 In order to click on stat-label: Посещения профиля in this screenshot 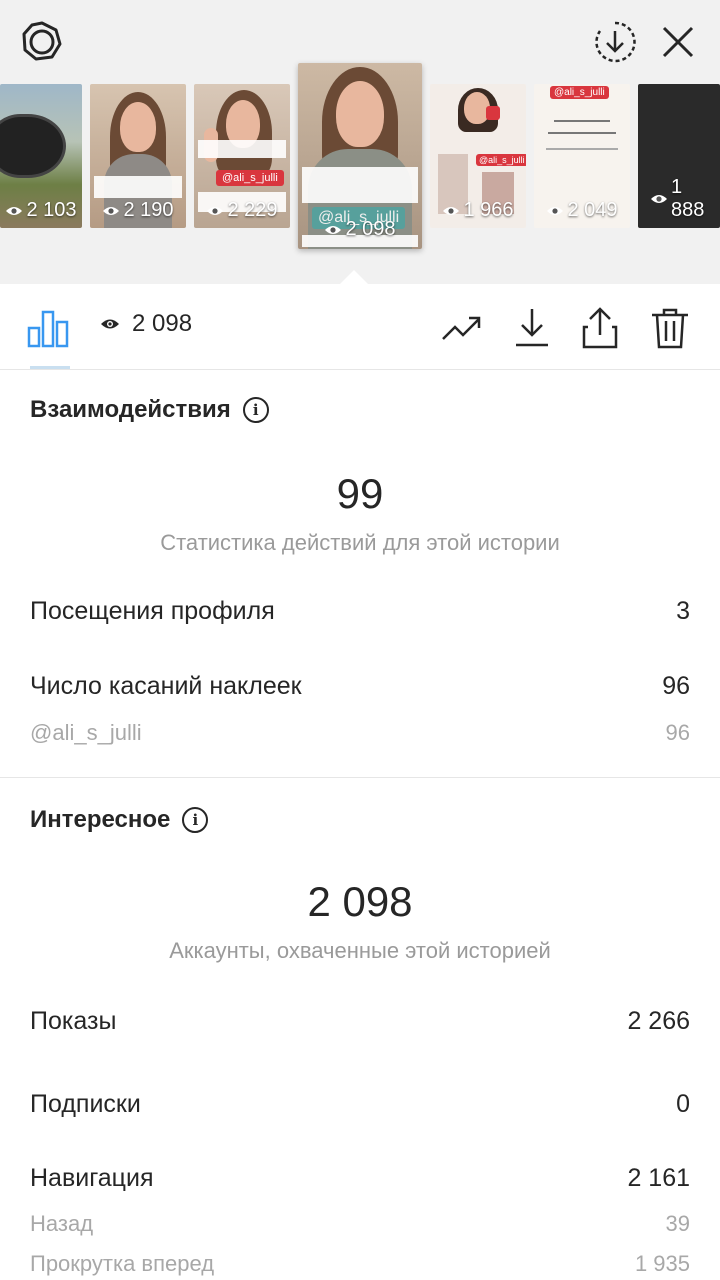, I will do `click(152, 611)`.